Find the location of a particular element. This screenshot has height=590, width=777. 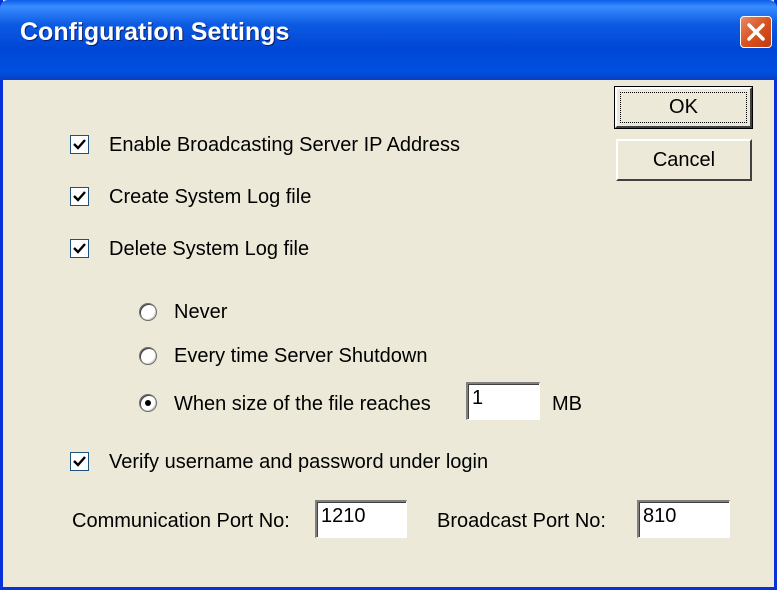

communication-port-label: Communication Port No: is located at coordinates (181, 521).